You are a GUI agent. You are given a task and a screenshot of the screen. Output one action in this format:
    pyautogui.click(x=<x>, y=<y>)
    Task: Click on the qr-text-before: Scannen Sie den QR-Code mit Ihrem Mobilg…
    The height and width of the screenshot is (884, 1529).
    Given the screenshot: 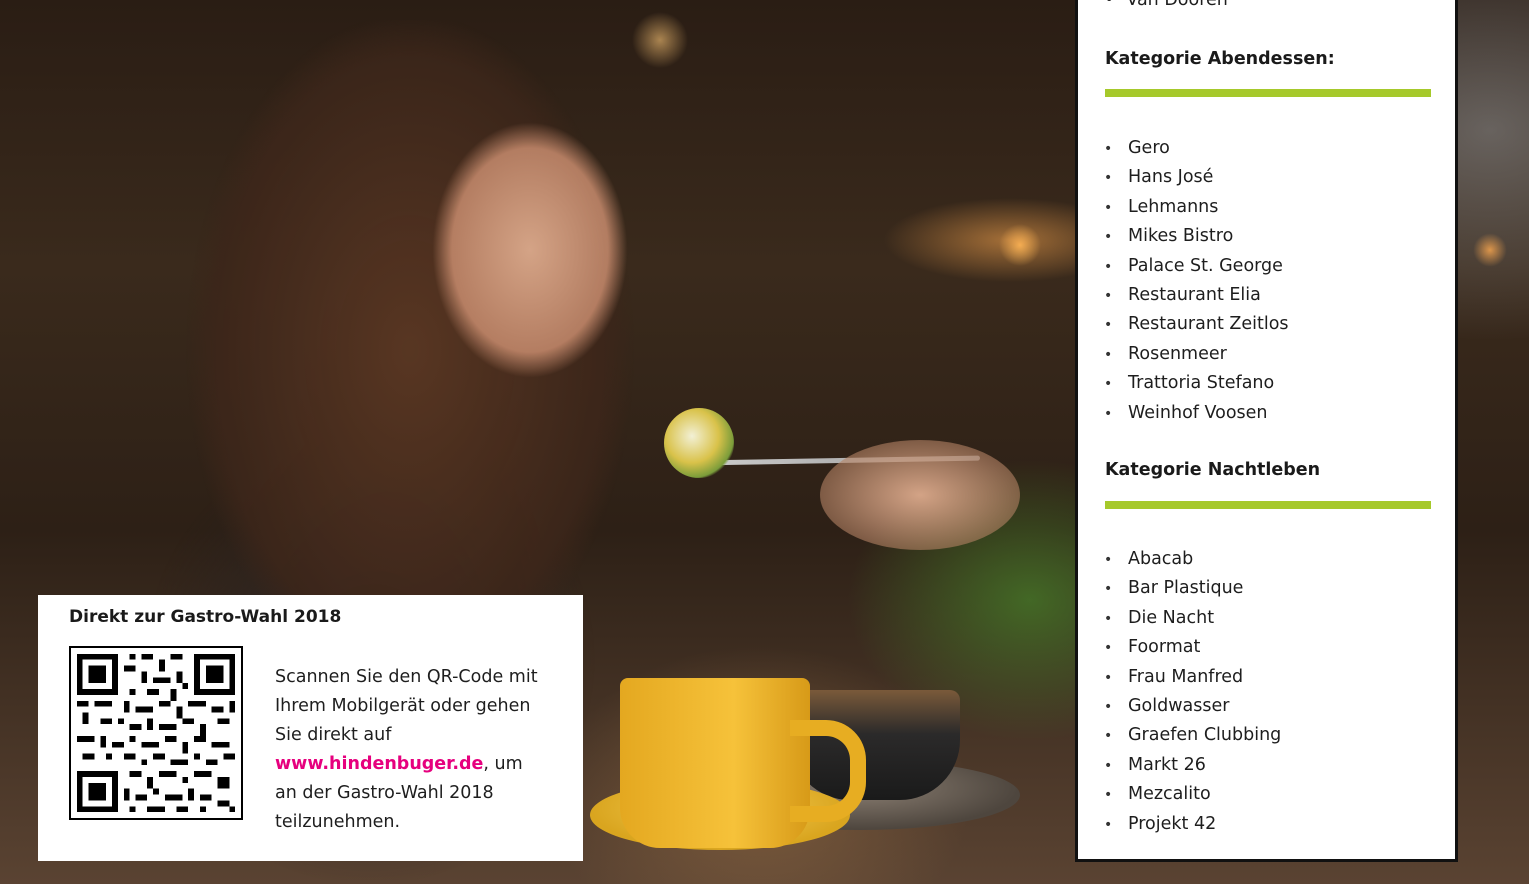 What is the action you would take?
    pyautogui.click(x=406, y=706)
    